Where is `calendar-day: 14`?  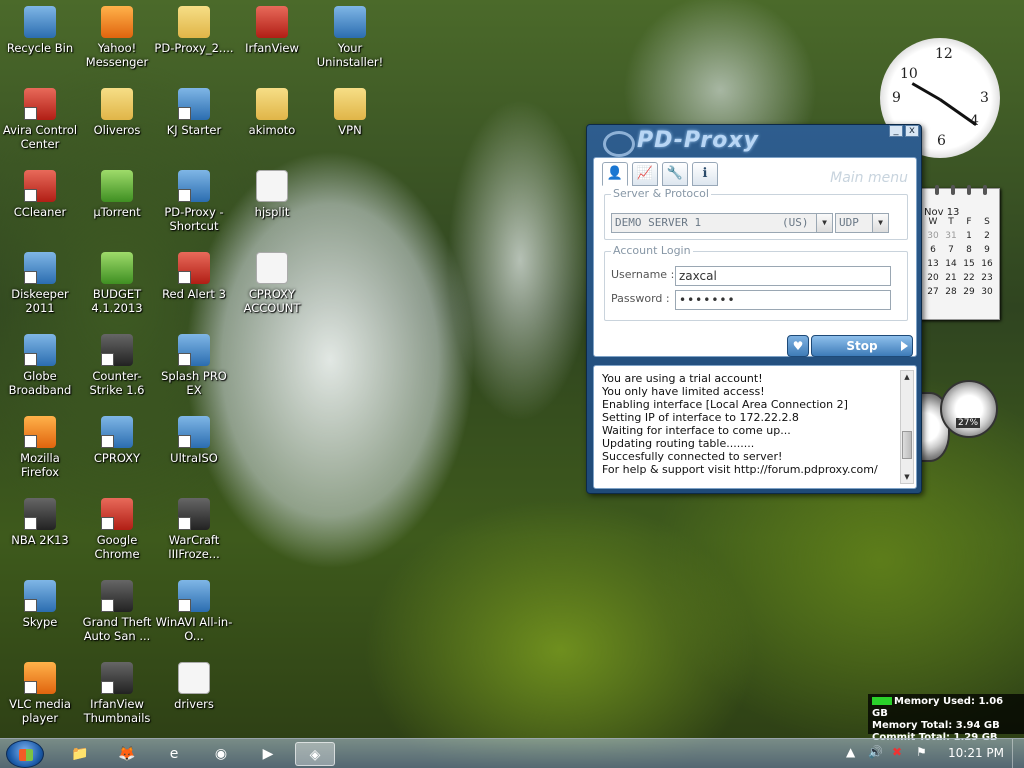
calendar-day: 14 is located at coordinates (951, 264).